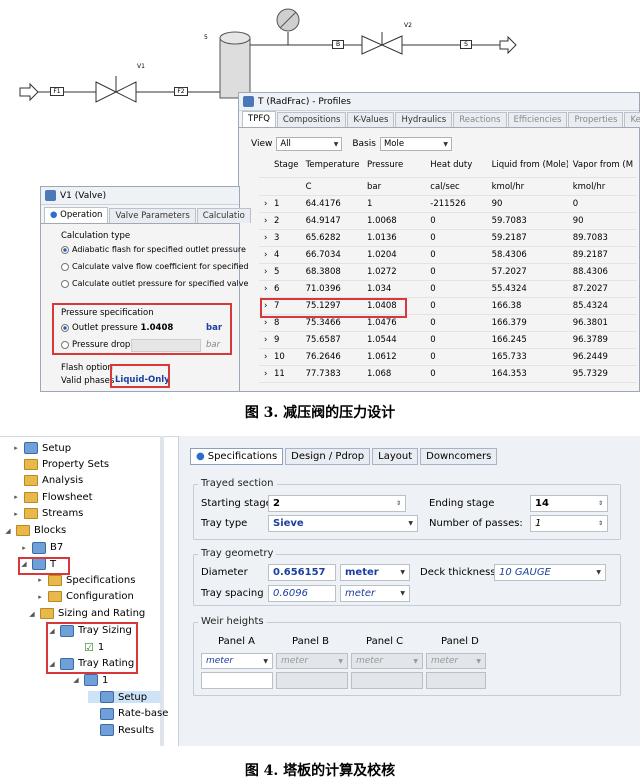  Describe the element at coordinates (527, 374) in the screenshot. I see `grid-cell: 164.353` at that location.